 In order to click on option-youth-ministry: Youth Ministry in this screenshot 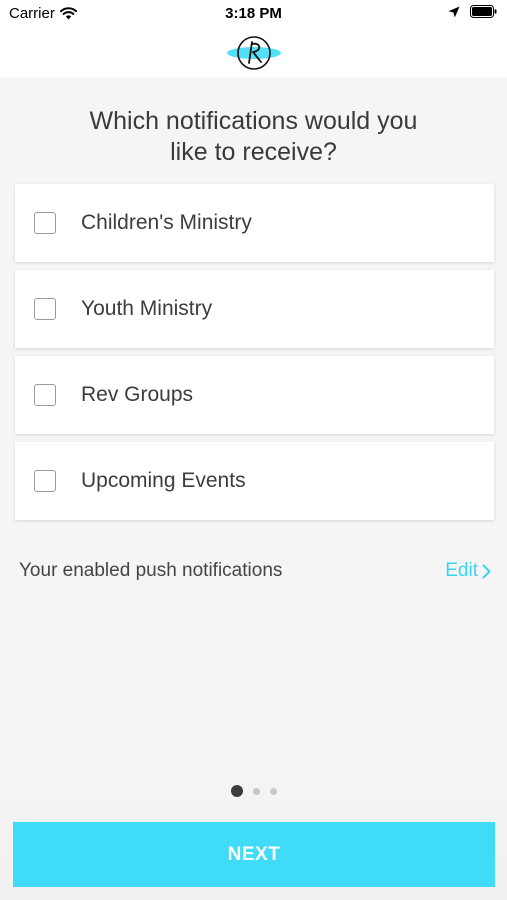, I will do `click(254, 309)`.